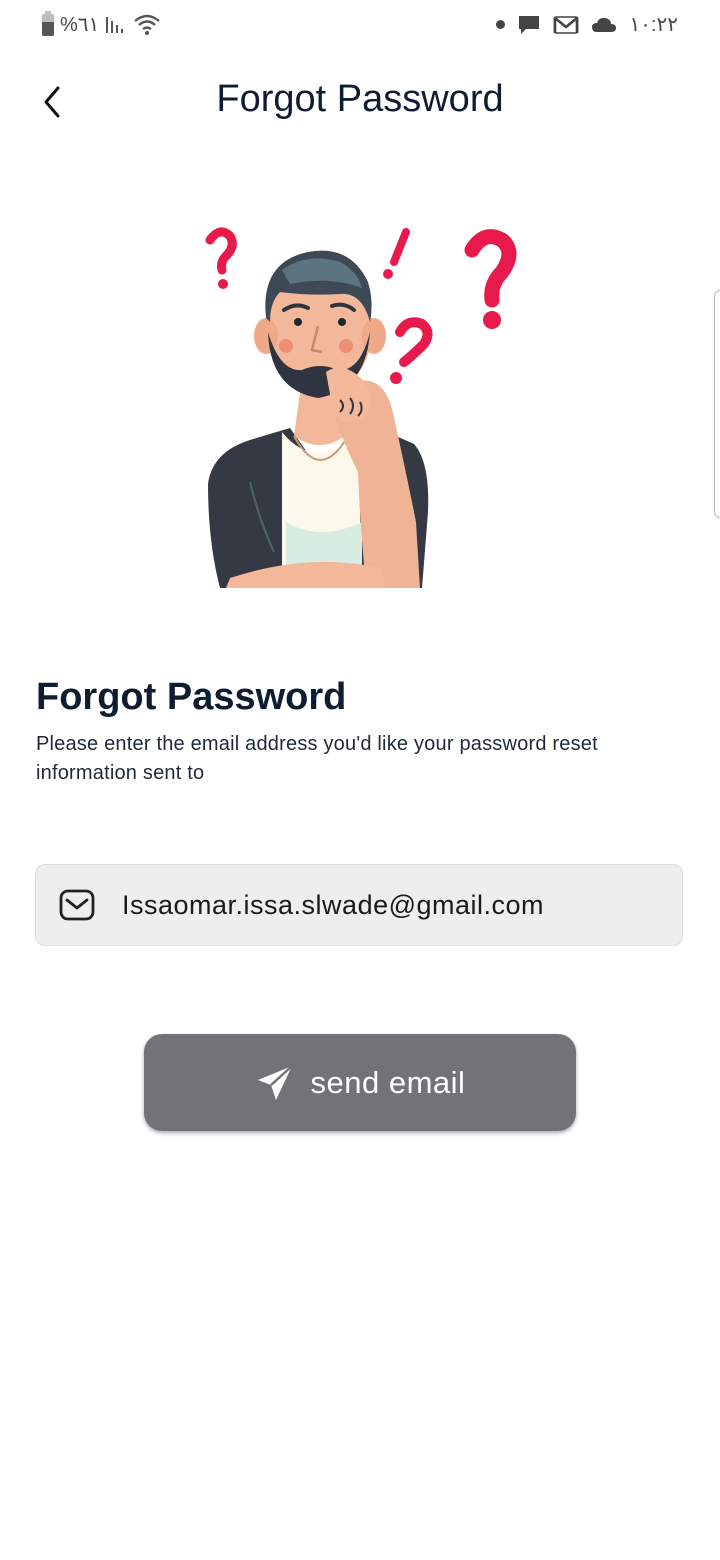 This screenshot has width=720, height=1560. I want to click on battery-icon, so click(48, 23).